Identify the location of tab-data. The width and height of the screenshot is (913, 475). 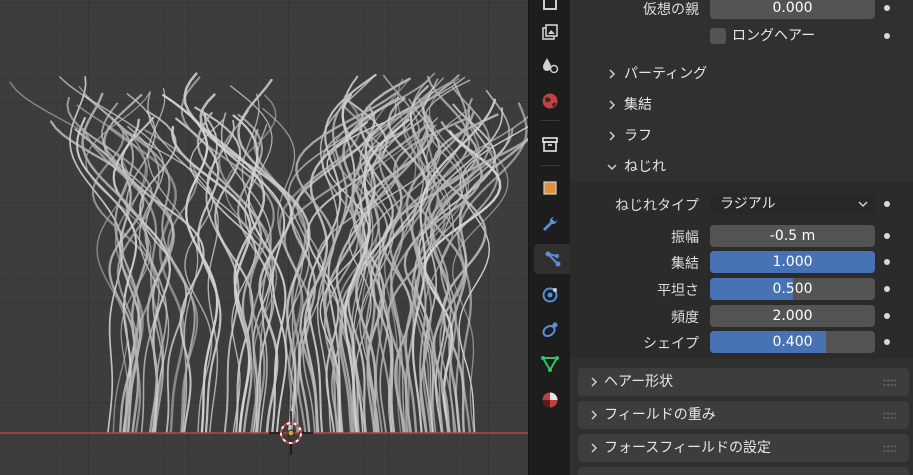
(550, 364).